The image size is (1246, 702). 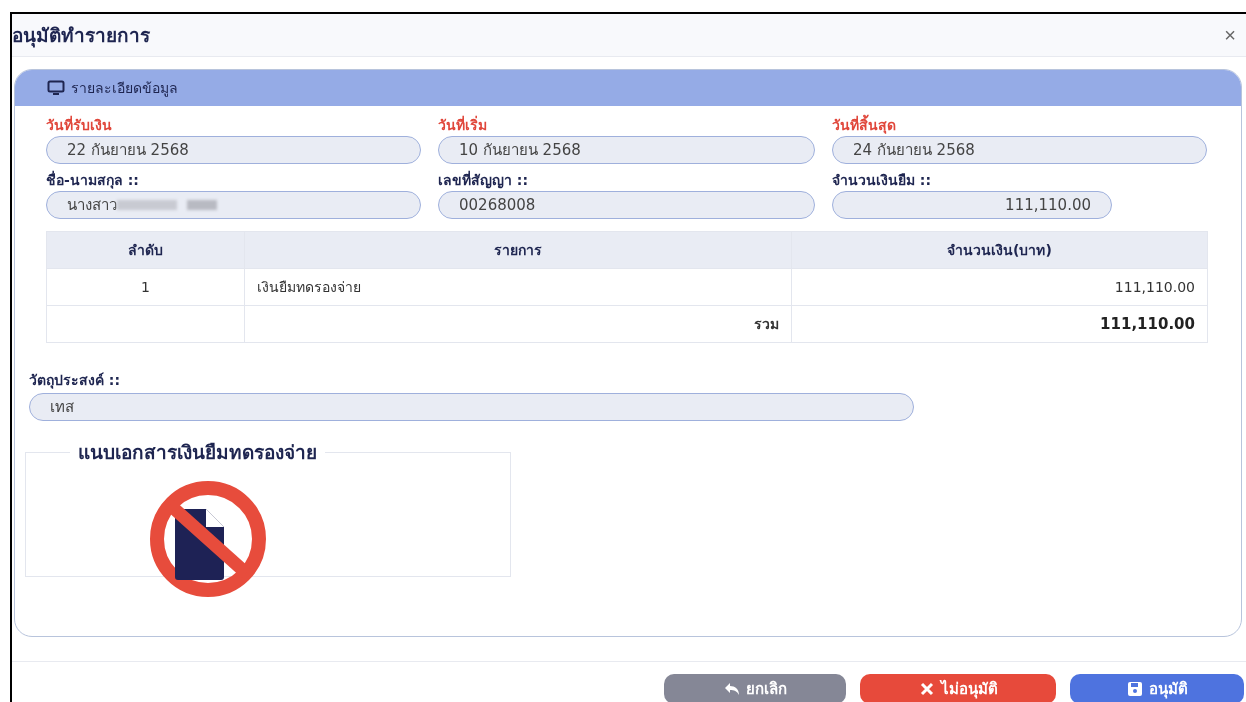 What do you see at coordinates (197, 452) in the screenshot?
I see `attachment-legend: แนบเอกสารเงินยืมทดรองจ่าย` at bounding box center [197, 452].